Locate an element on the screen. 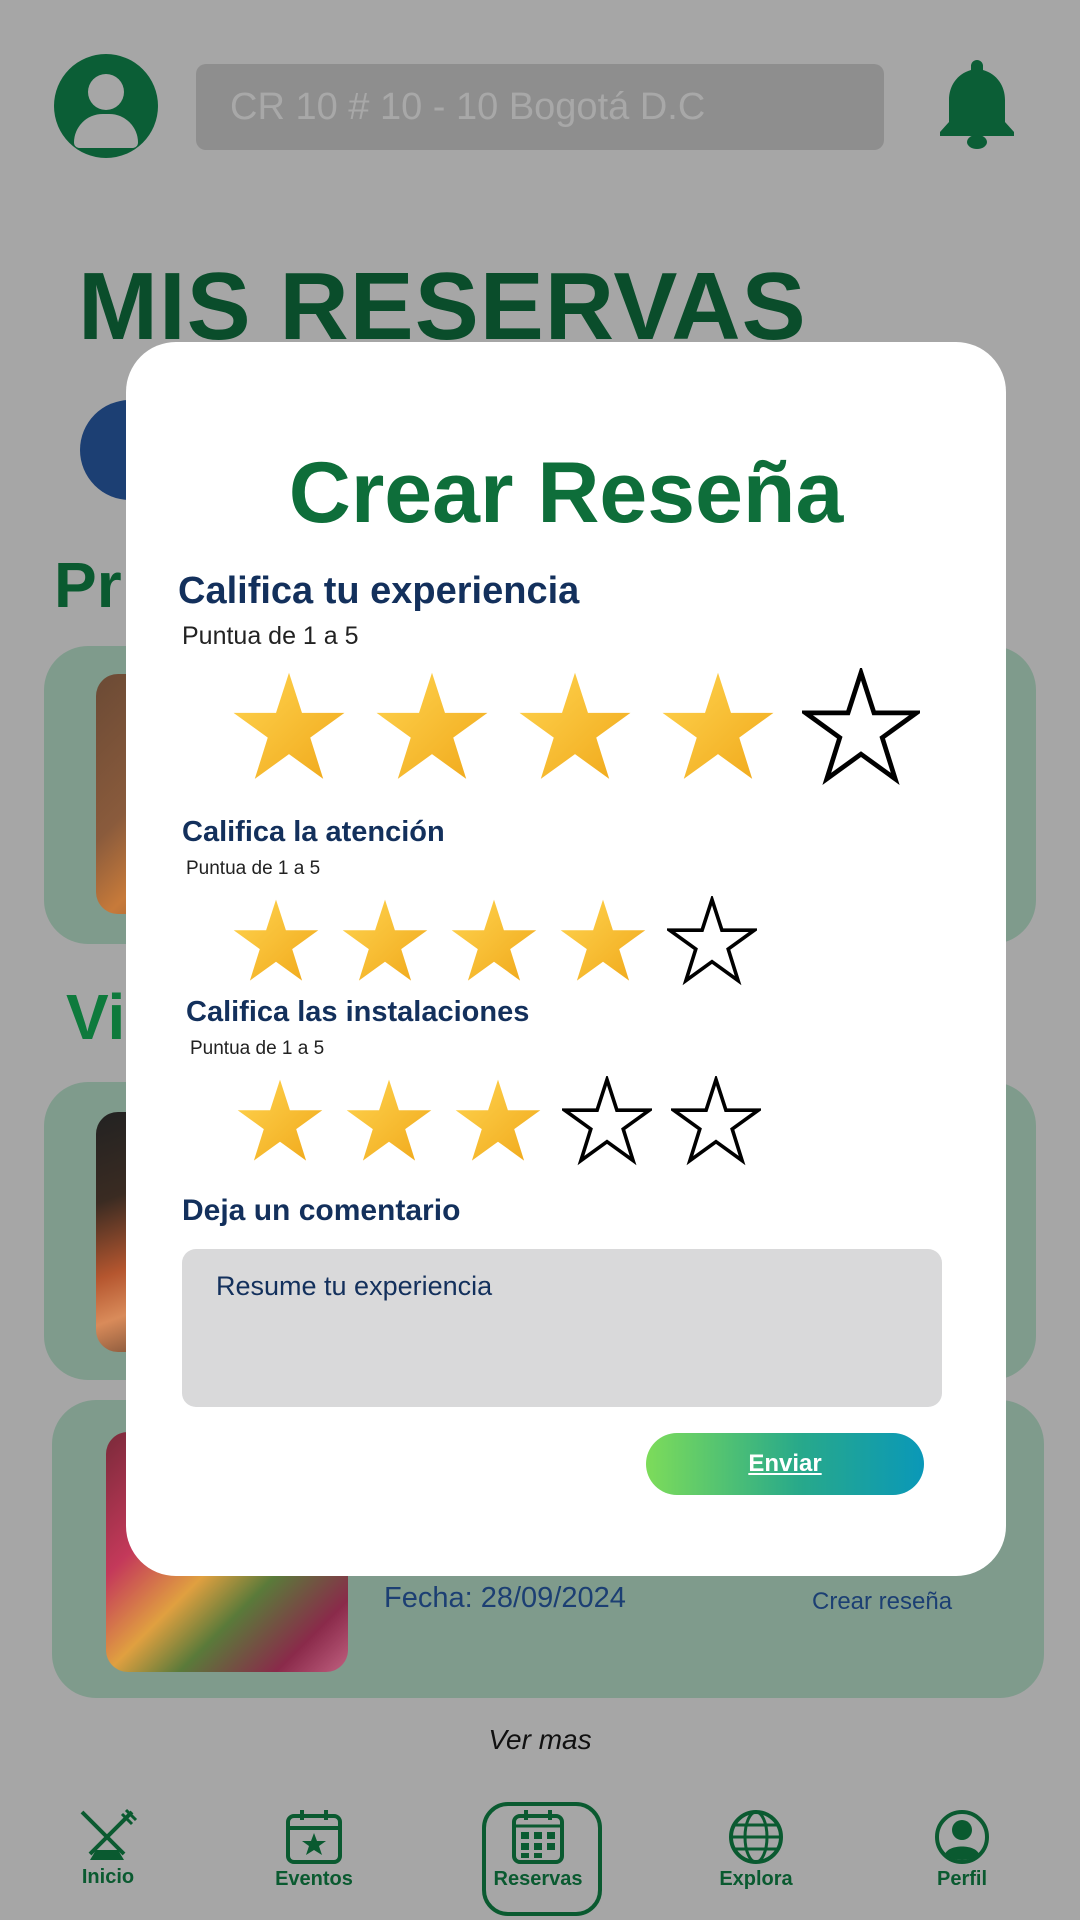 Image resolution: width=1080 pixels, height=1920 pixels. see-more-link: Ver mas is located at coordinates (540, 1740).